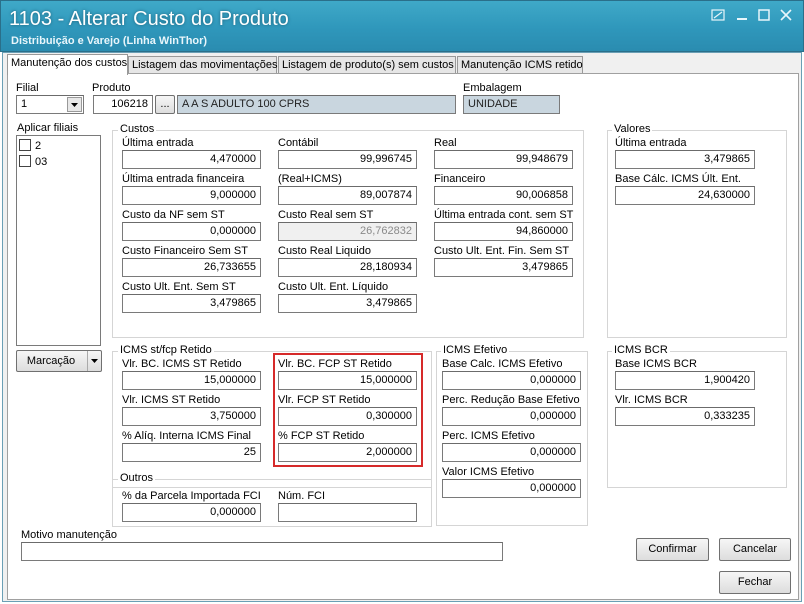 The width and height of the screenshot is (804, 604). I want to click on cancelar-button: Cancelar, so click(755, 549).